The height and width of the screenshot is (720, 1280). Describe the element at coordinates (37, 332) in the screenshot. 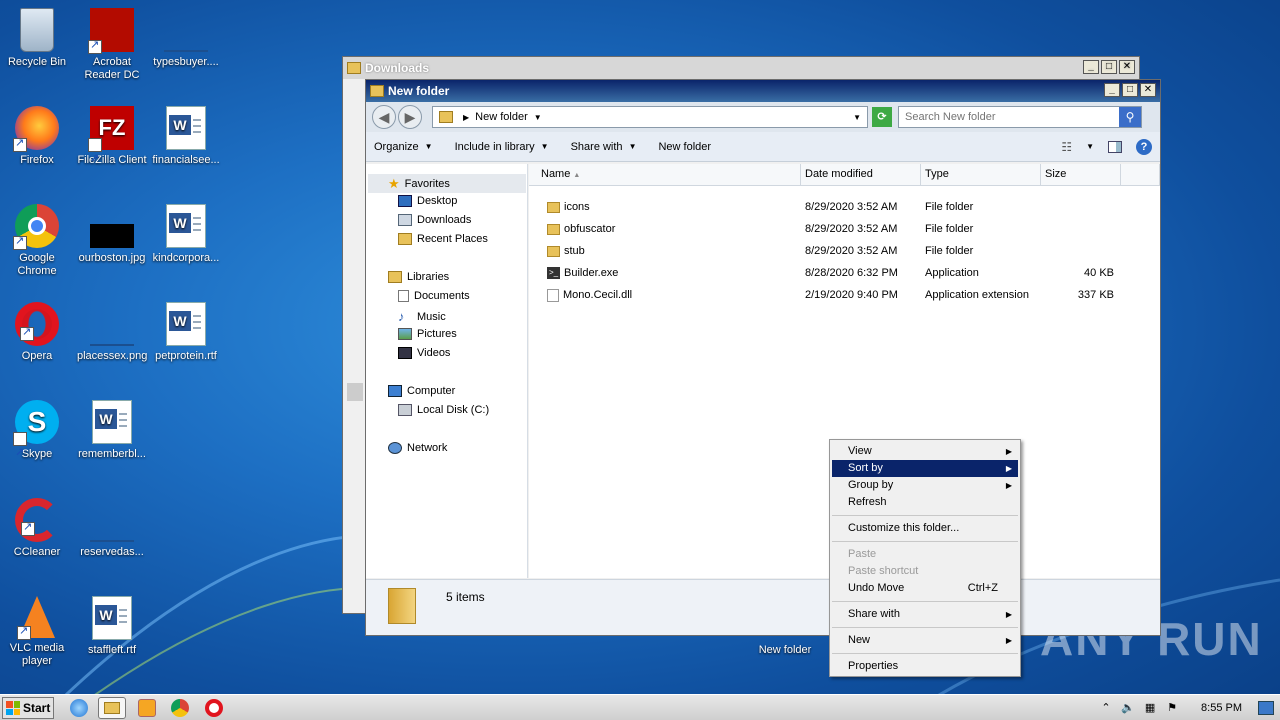

I see `desktop-icon-opera: Opera` at that location.